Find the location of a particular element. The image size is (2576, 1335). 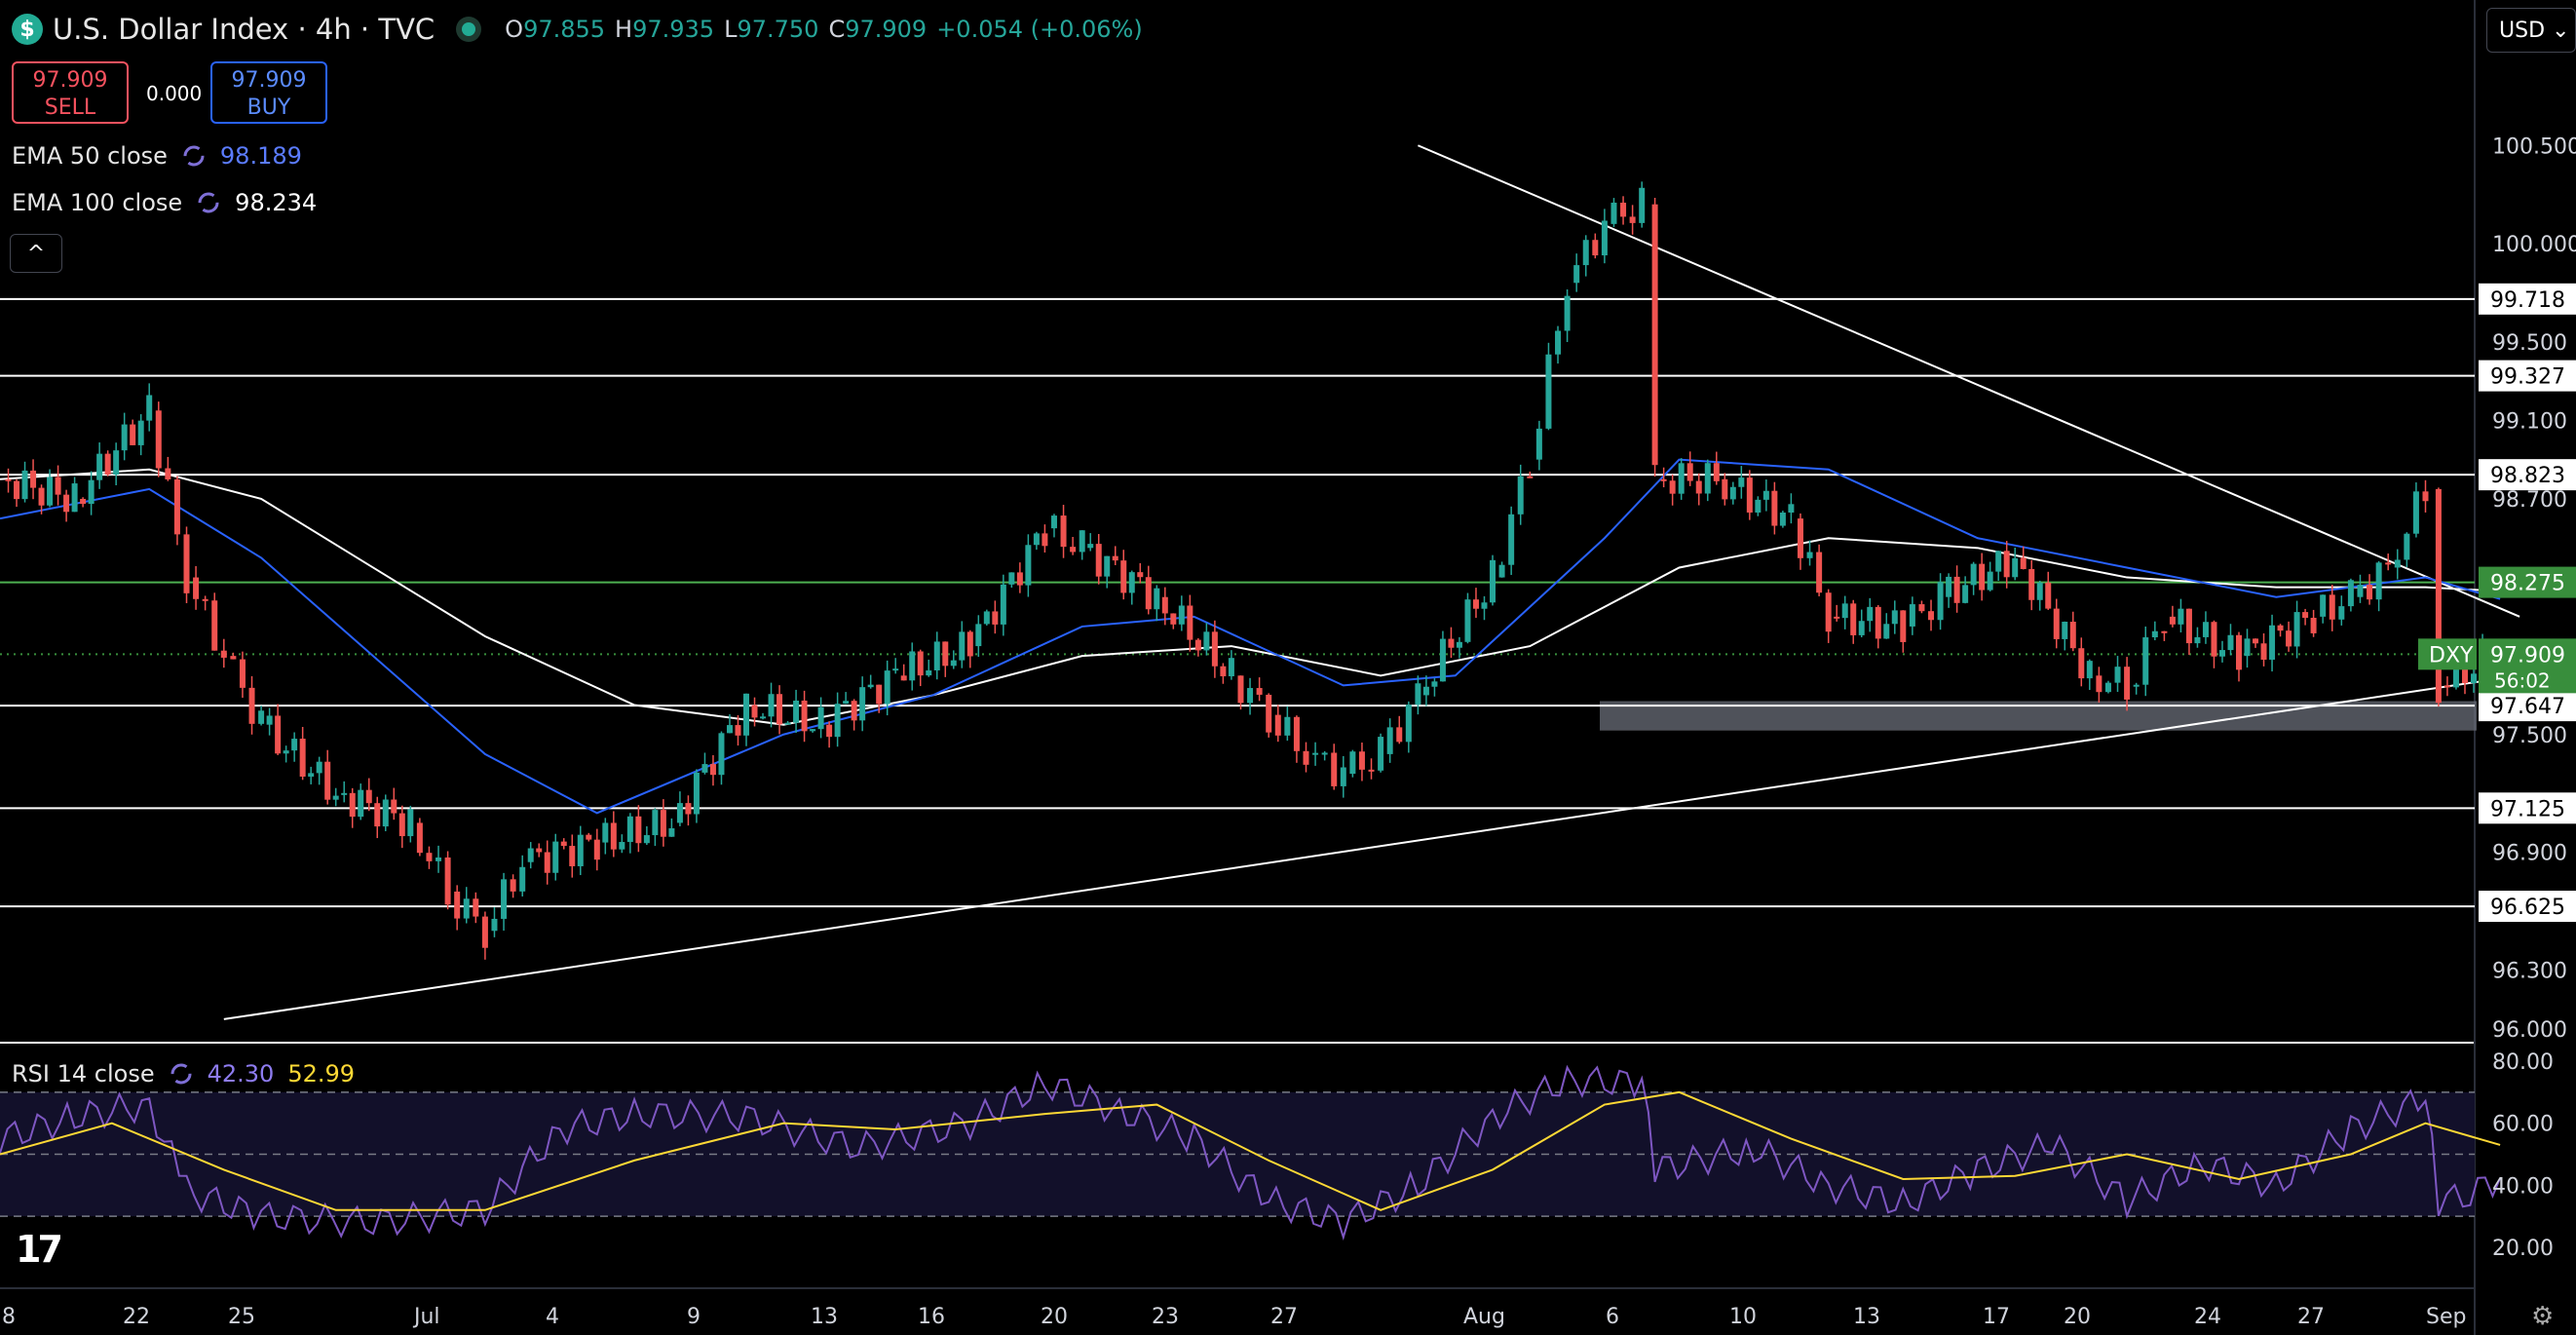

currency-select: USD ⌄ is located at coordinates (2531, 30).